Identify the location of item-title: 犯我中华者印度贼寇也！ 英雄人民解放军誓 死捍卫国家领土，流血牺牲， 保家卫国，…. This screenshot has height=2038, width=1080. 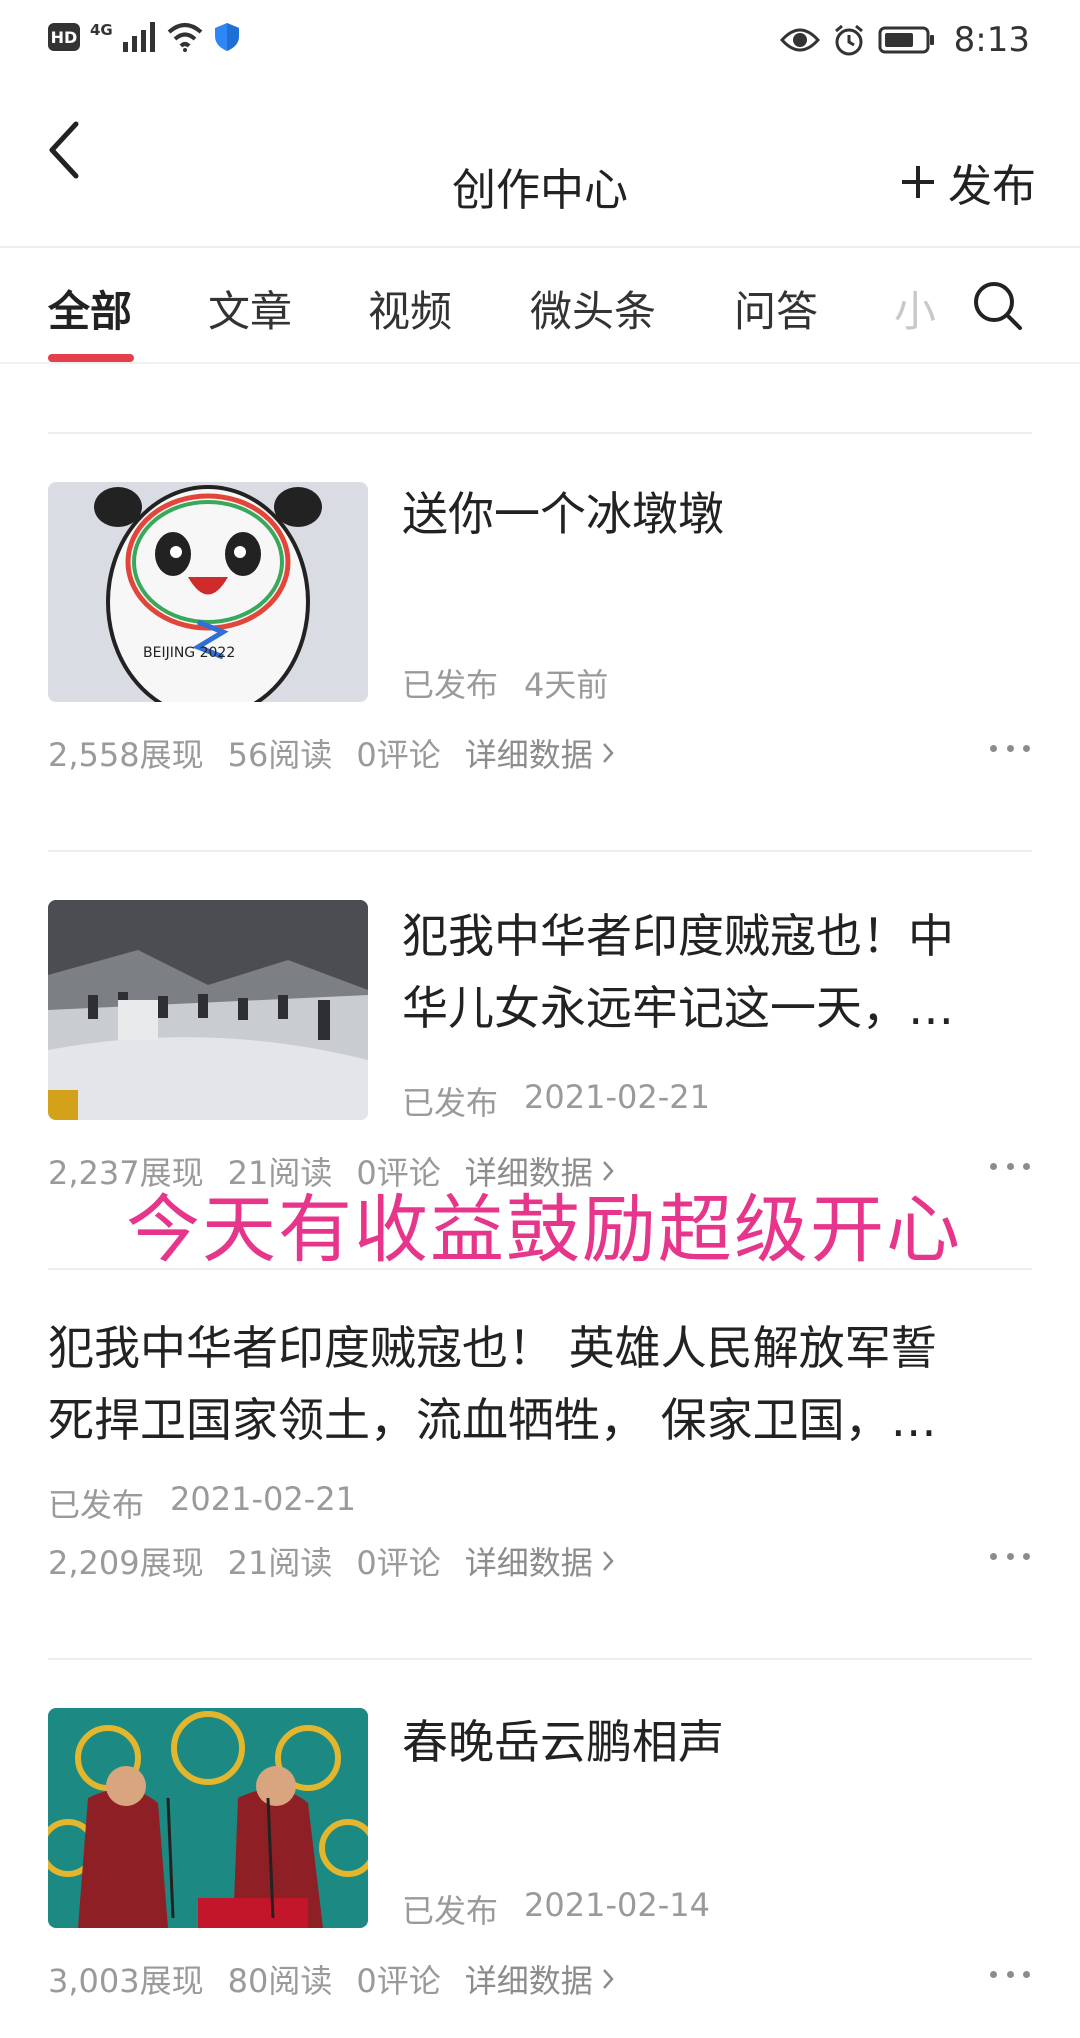
(540, 1384).